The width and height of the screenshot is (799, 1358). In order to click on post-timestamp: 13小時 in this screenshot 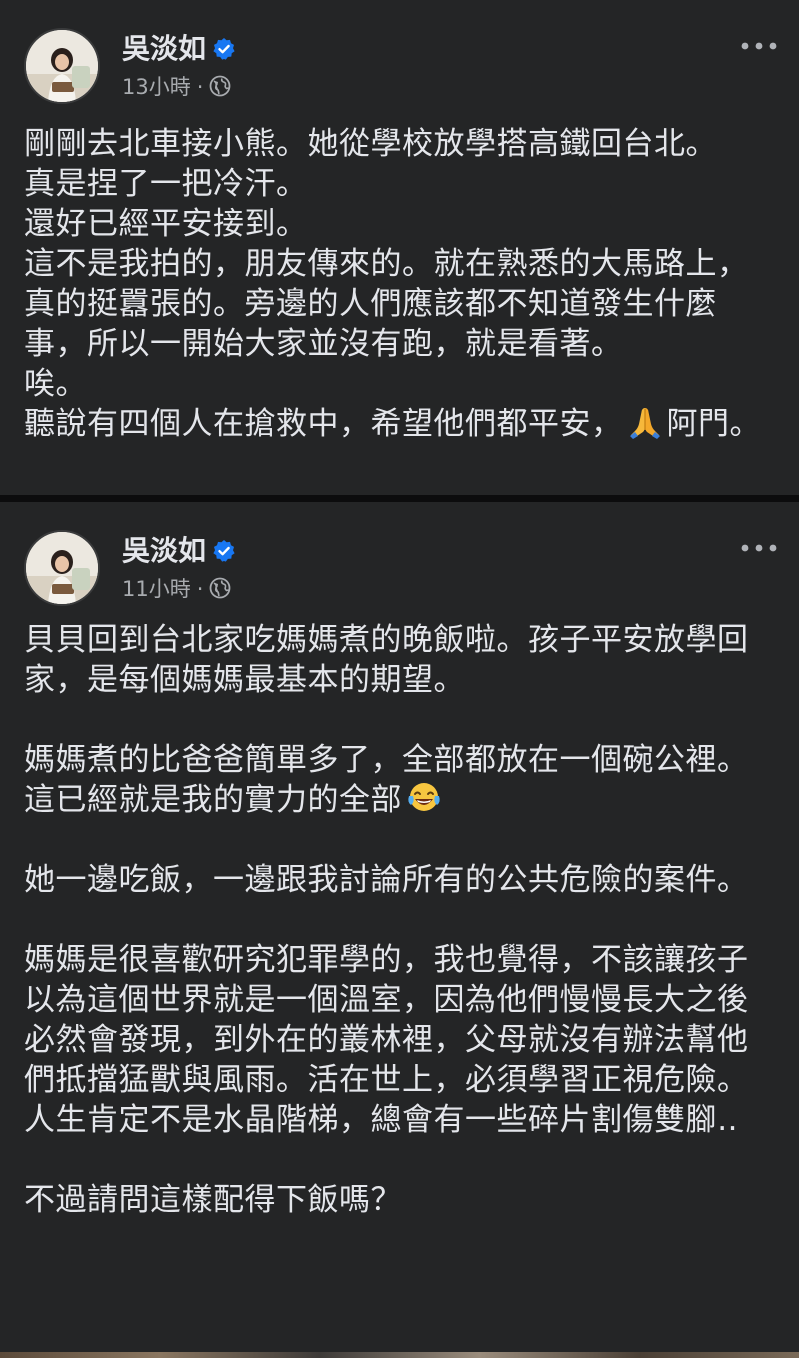, I will do `click(156, 87)`.